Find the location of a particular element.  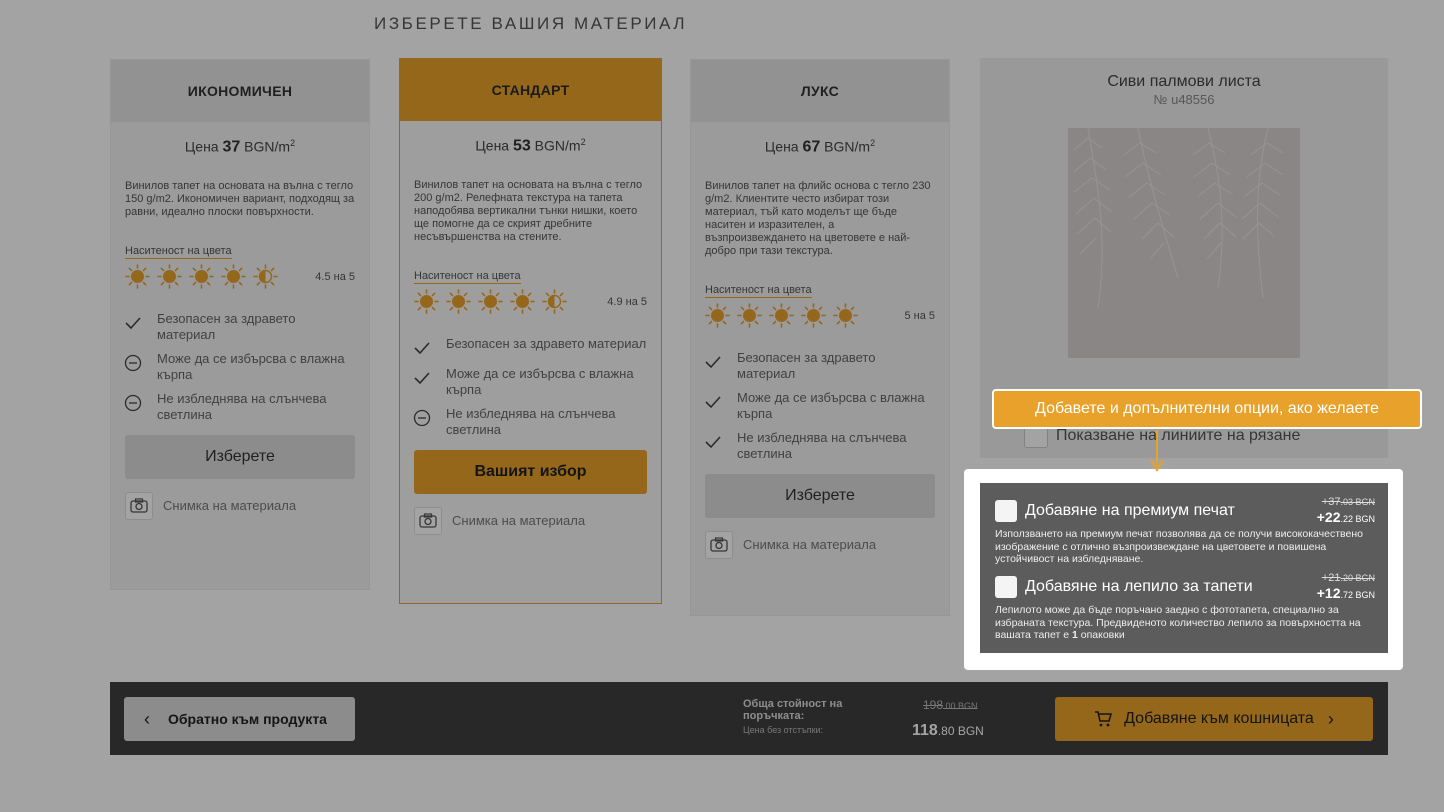

tooltip-arrow-icon is located at coordinates (1157, 451).